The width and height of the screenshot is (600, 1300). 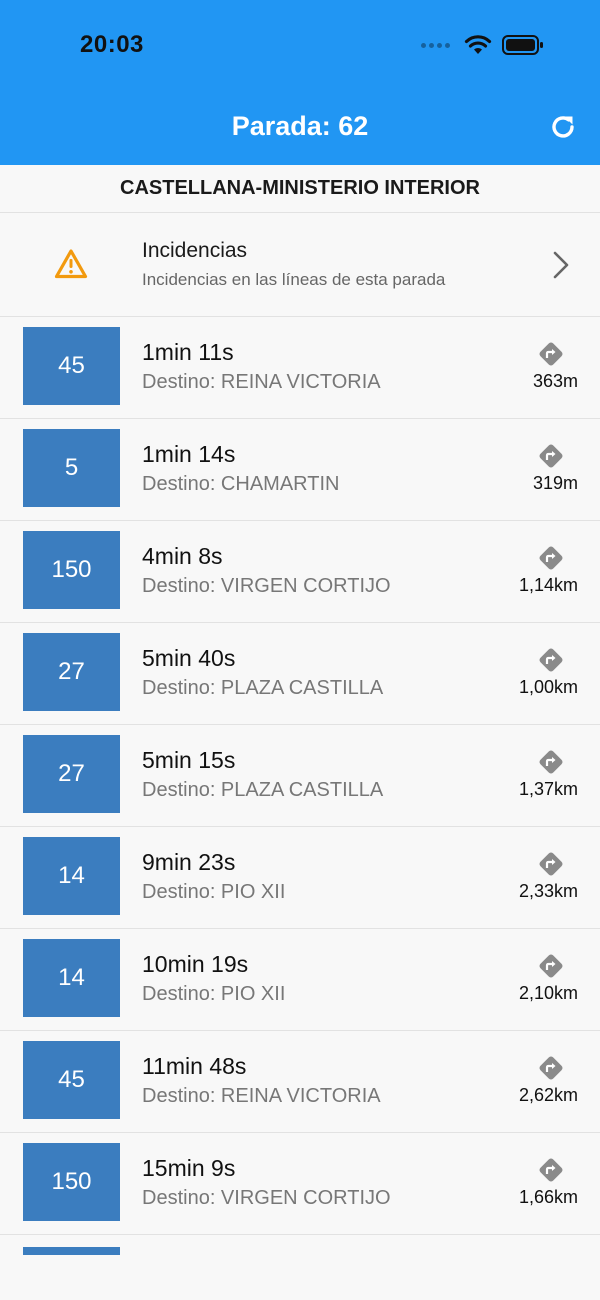 I want to click on distance-text: 1,00km, so click(x=548, y=687).